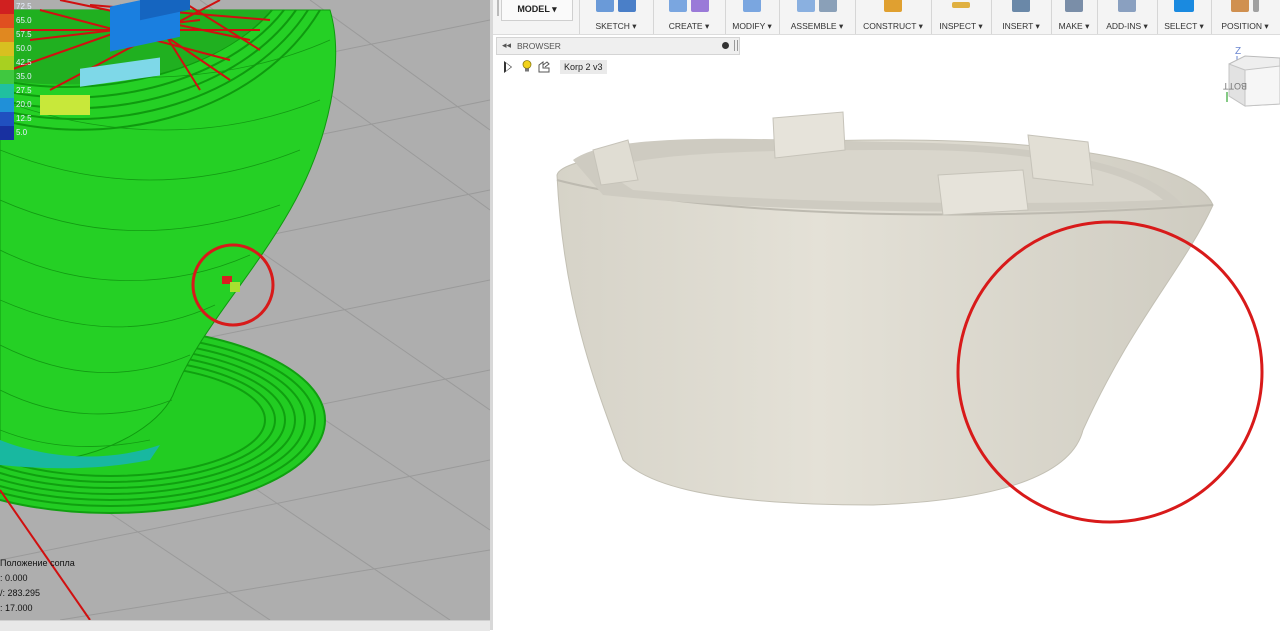  What do you see at coordinates (1245, 26) in the screenshot?
I see `toolbar-label: POSITION ▾` at bounding box center [1245, 26].